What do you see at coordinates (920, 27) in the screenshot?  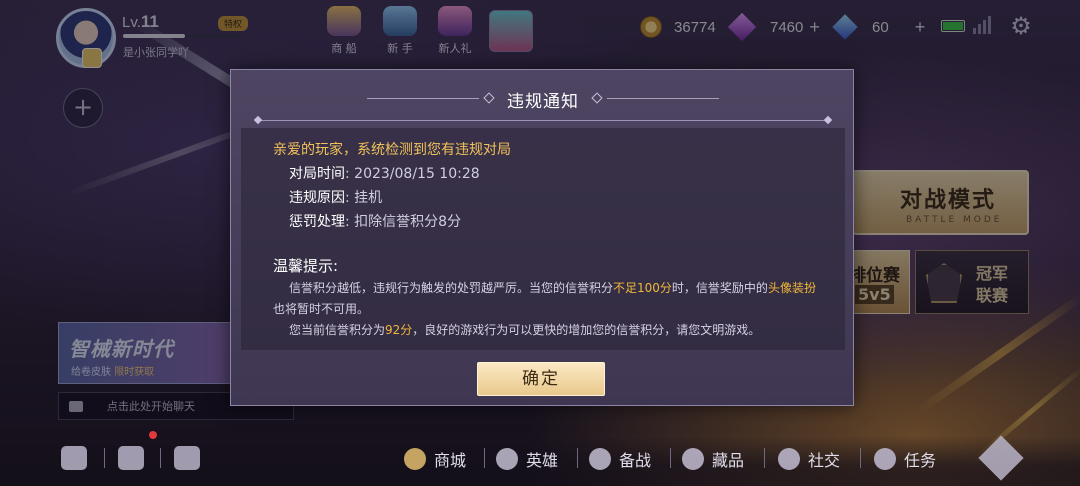 I see `crystal-add-button: +` at bounding box center [920, 27].